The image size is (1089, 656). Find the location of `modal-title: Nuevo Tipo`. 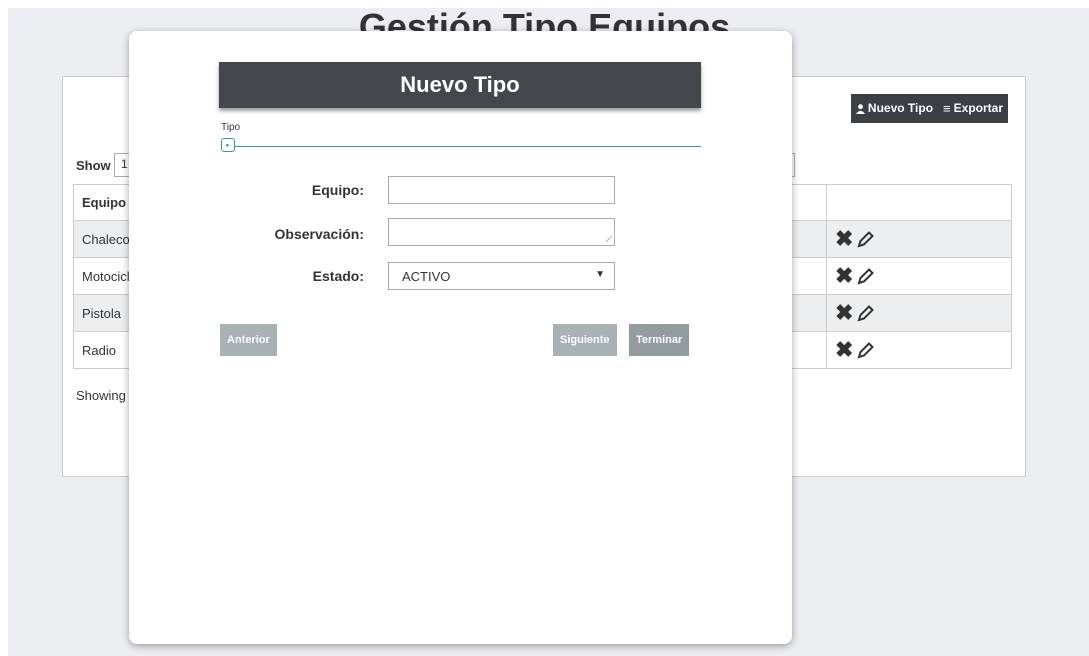

modal-title: Nuevo Tipo is located at coordinates (460, 85).